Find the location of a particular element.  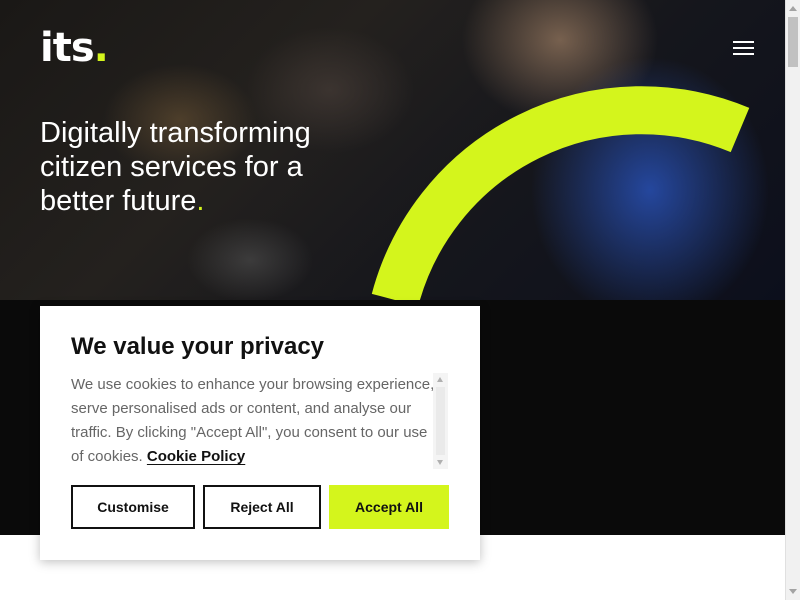

accept-all-button: Accept All is located at coordinates (389, 507).